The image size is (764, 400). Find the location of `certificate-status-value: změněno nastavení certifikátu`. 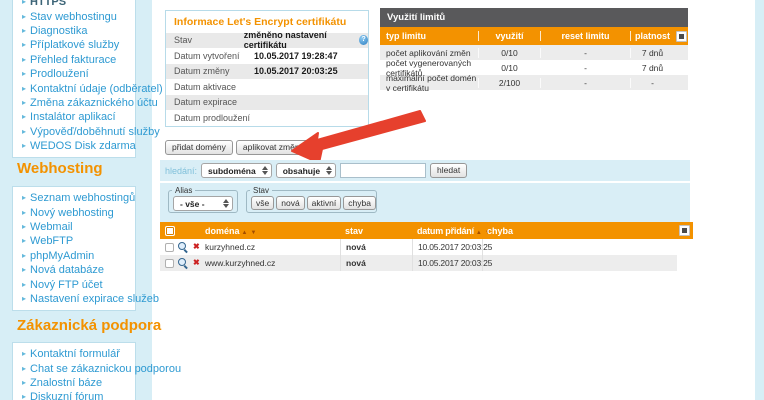

certificate-status-value: změněno nastavení certifikátu is located at coordinates (285, 40).